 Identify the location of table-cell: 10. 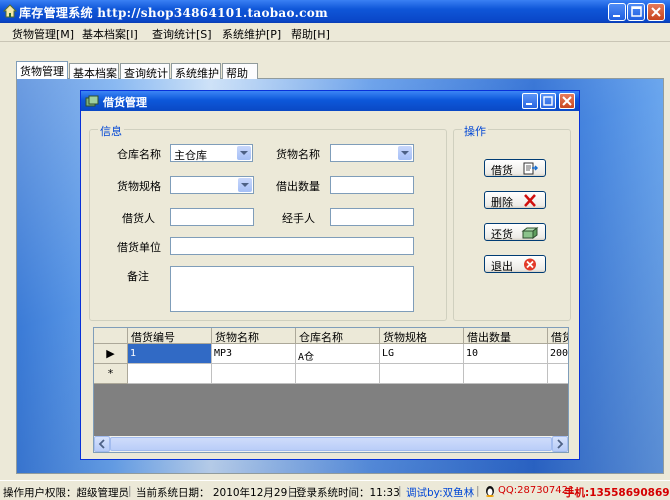
(506, 354).